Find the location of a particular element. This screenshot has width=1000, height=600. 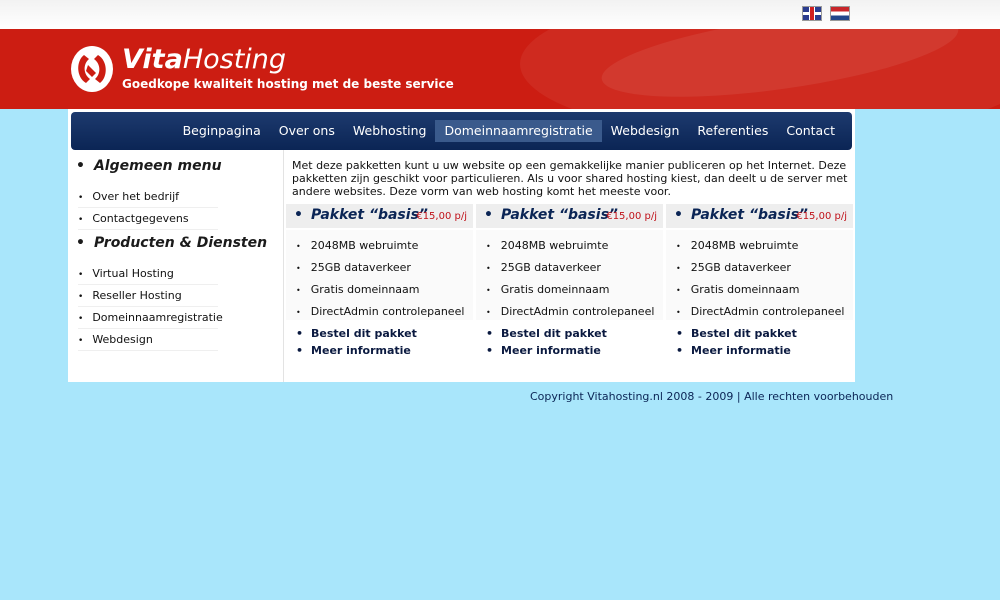

nav-item-domeinnaamregistratie: Domeinnaamregistratie is located at coordinates (518, 131).